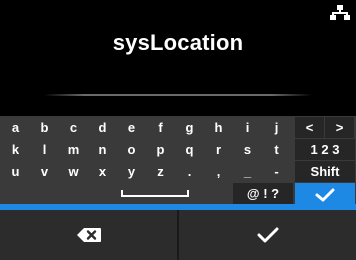  Describe the element at coordinates (325, 149) in the screenshot. I see `numeric-mode-key: 1 2 3` at that location.